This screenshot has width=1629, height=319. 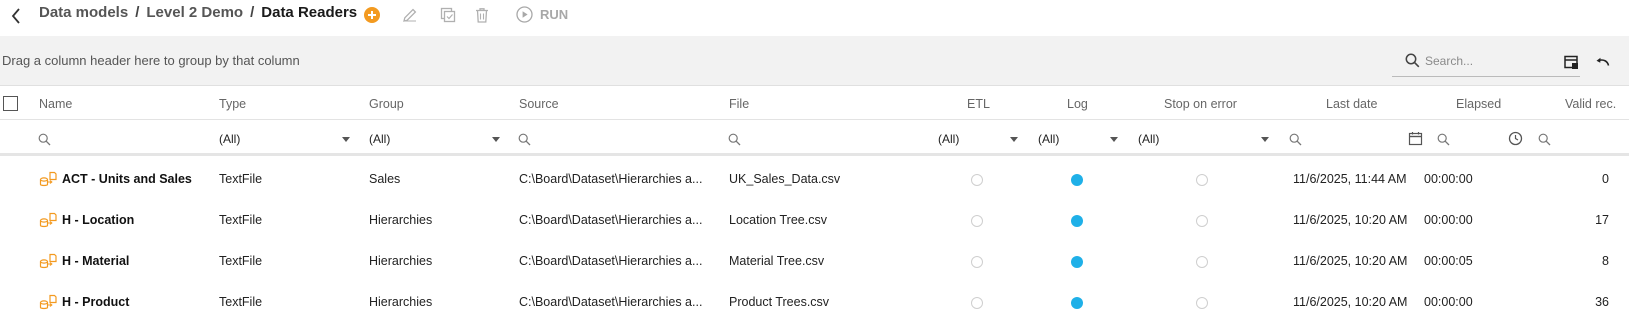 I want to click on filter-group-value: (All), so click(x=380, y=139).